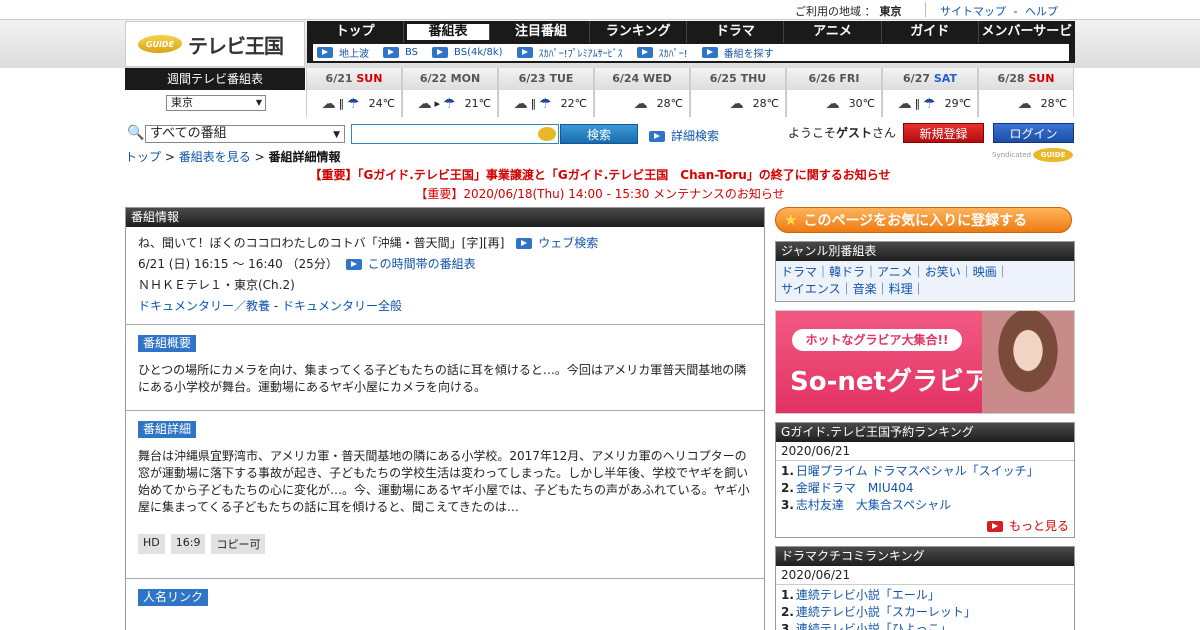 This screenshot has width=1200, height=630. What do you see at coordinates (1026, 92) in the screenshot?
I see `day-column: 6/28 SUN ☁ 28℃` at bounding box center [1026, 92].